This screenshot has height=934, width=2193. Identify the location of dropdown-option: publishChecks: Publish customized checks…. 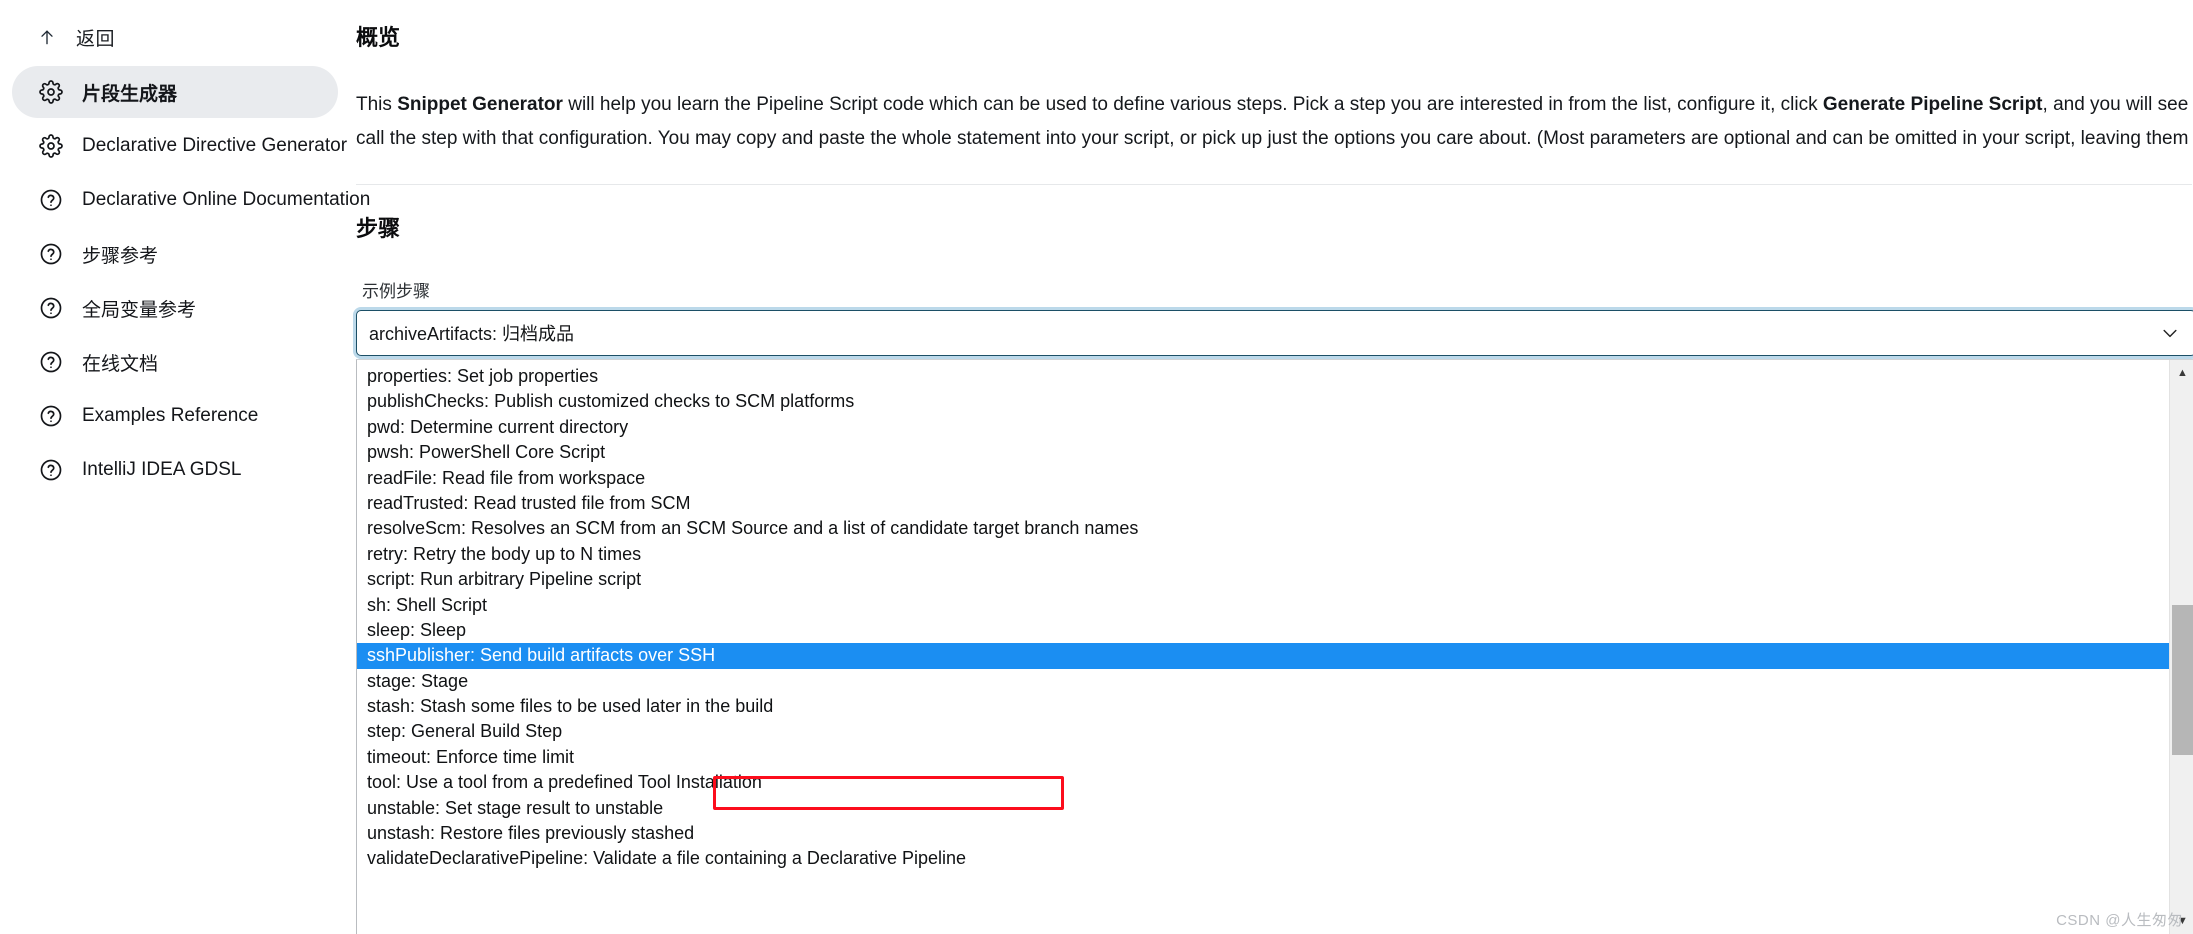
(1263, 401).